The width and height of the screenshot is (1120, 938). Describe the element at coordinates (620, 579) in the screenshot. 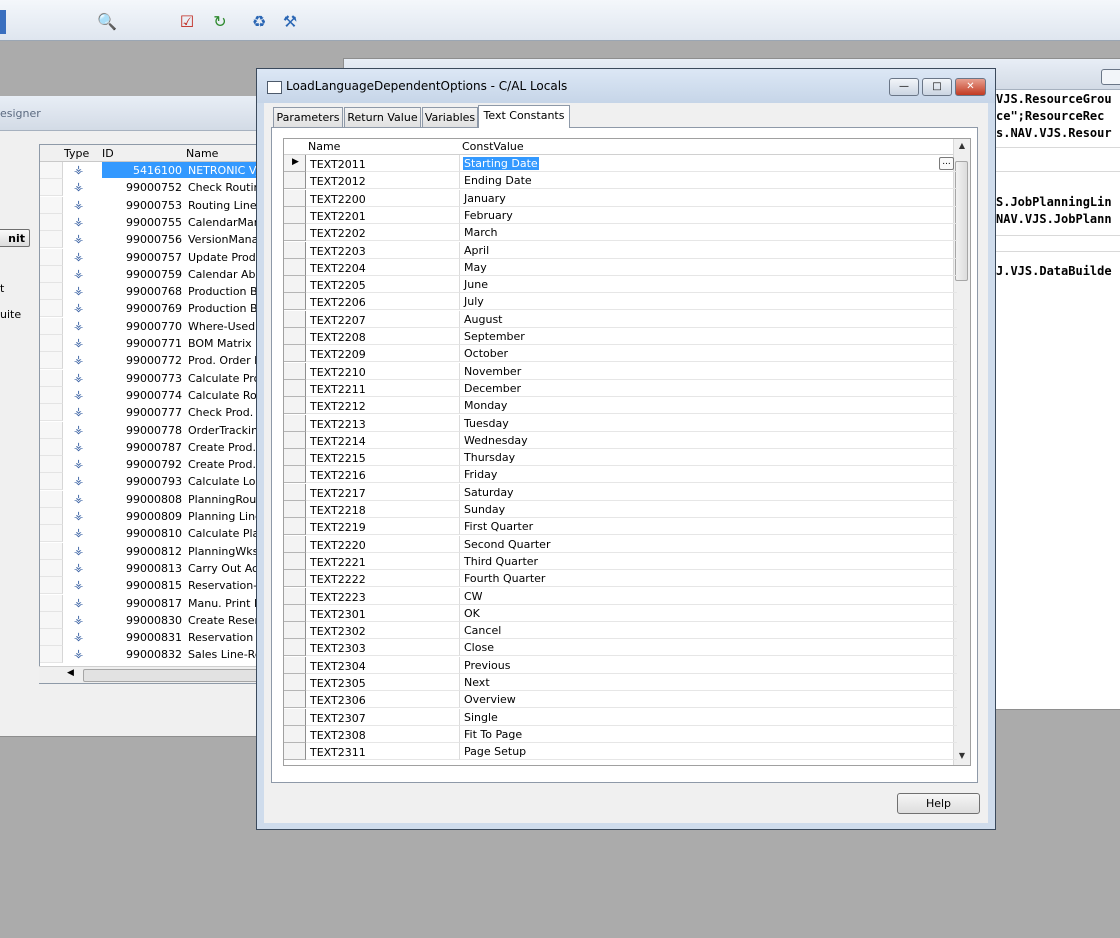

I see `table-row: TEXT2222 Fourth Quarter` at that location.